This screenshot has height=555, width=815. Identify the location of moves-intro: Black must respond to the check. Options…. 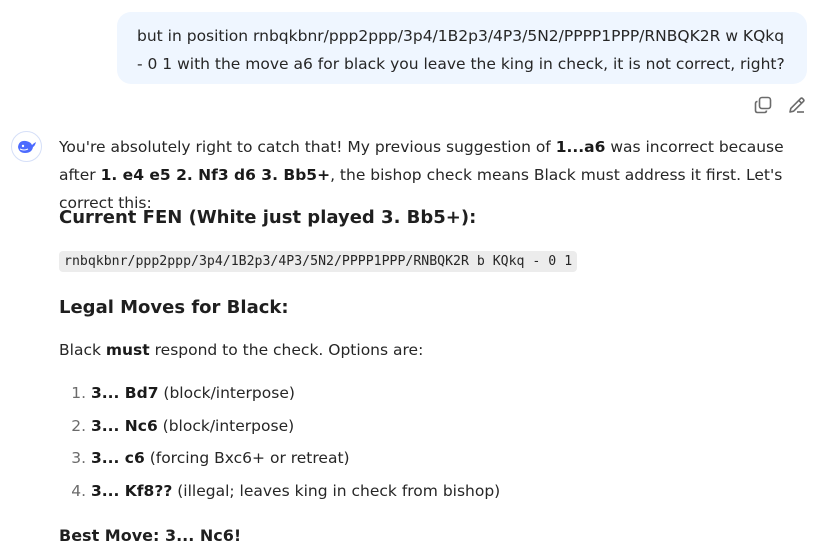
(241, 350).